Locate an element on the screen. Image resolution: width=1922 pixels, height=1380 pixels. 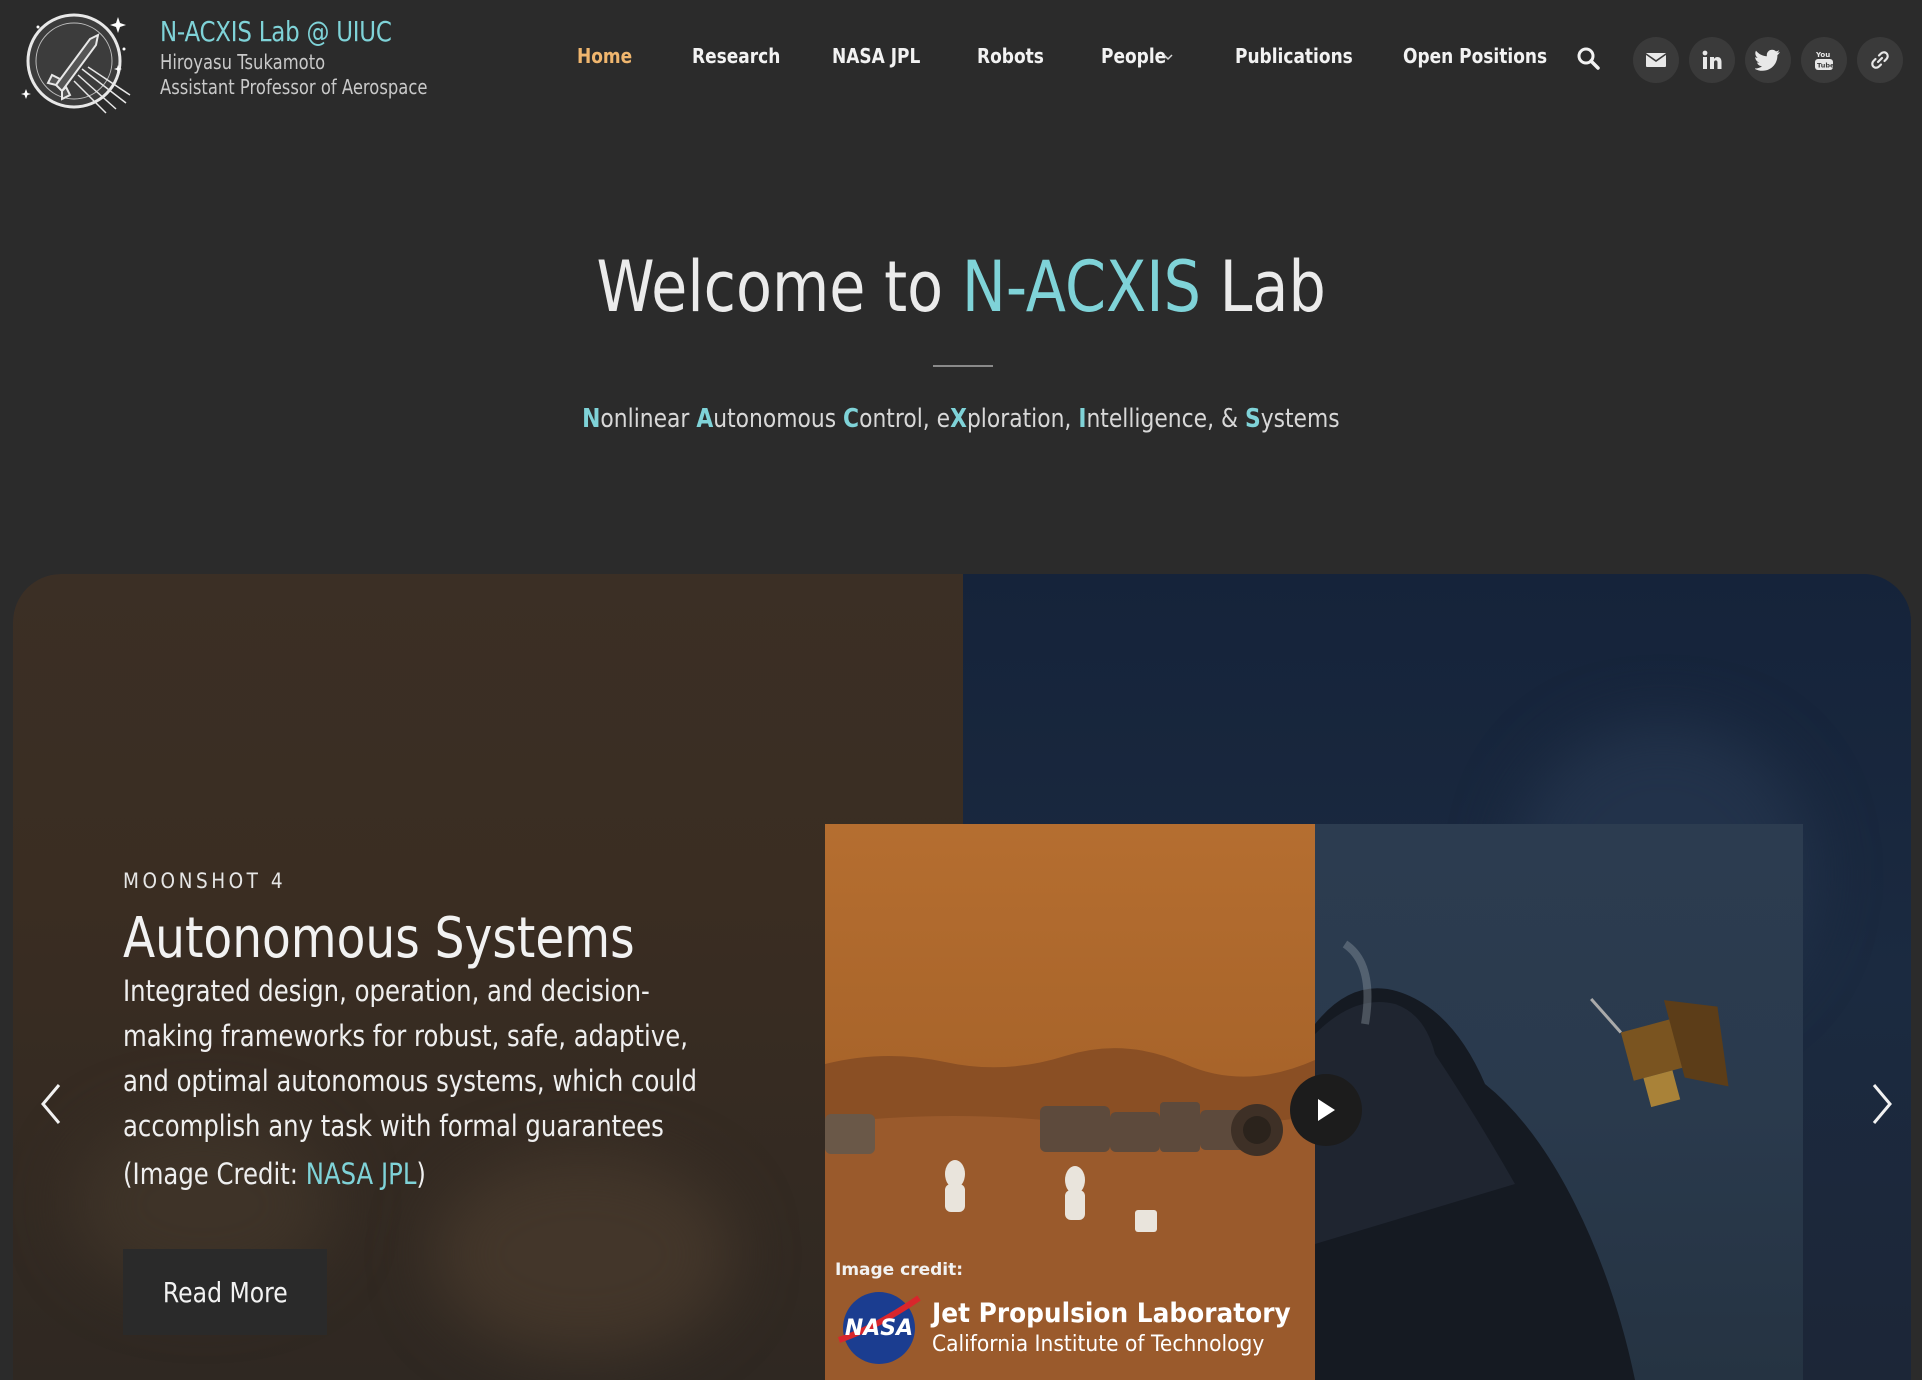
hero-title-suffix: Lab is located at coordinates (1263, 287).